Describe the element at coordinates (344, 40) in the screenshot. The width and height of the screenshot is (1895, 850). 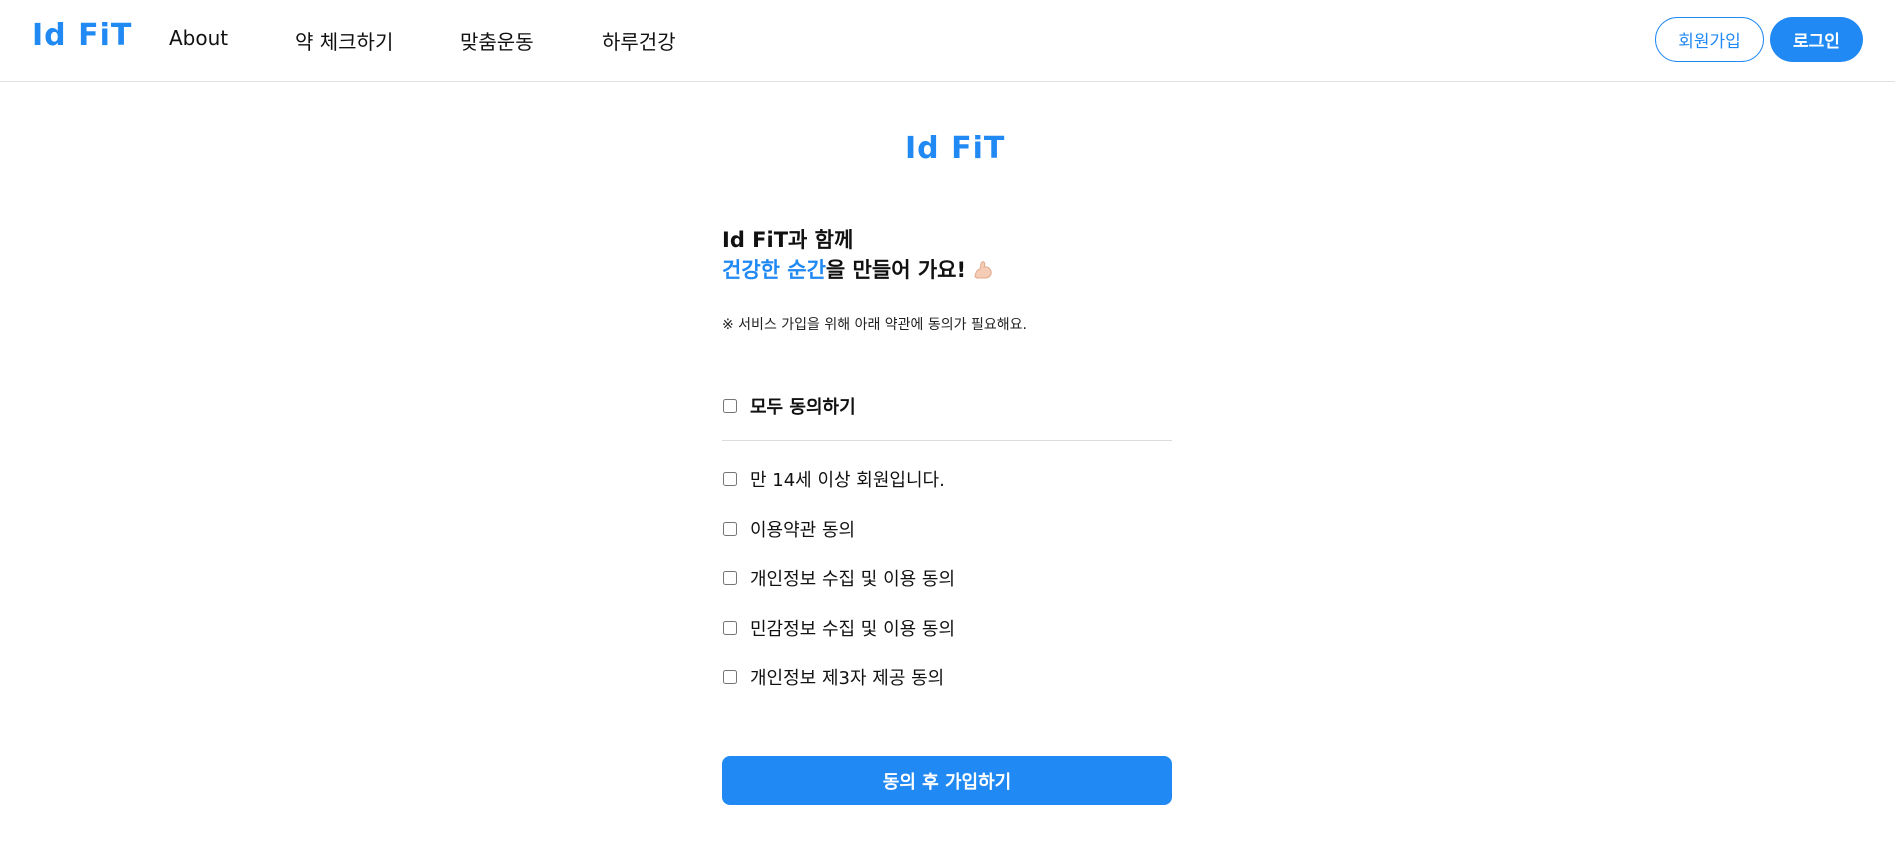
I see `nav-item-medicine-check: 약 체크하기` at that location.